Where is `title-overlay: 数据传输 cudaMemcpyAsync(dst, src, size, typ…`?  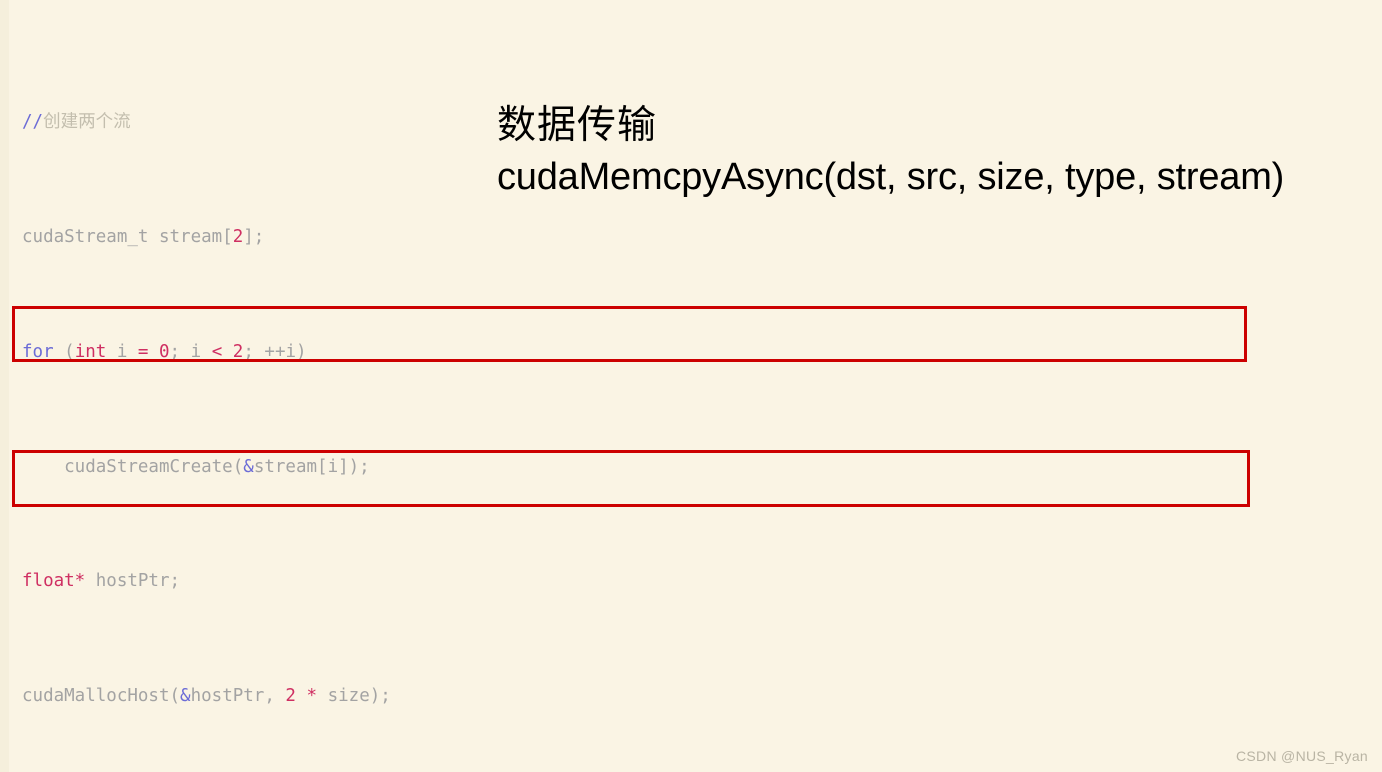
title-overlay: 数据传输 cudaMemcpyAsync(dst, src, size, typ… is located at coordinates (890, 151).